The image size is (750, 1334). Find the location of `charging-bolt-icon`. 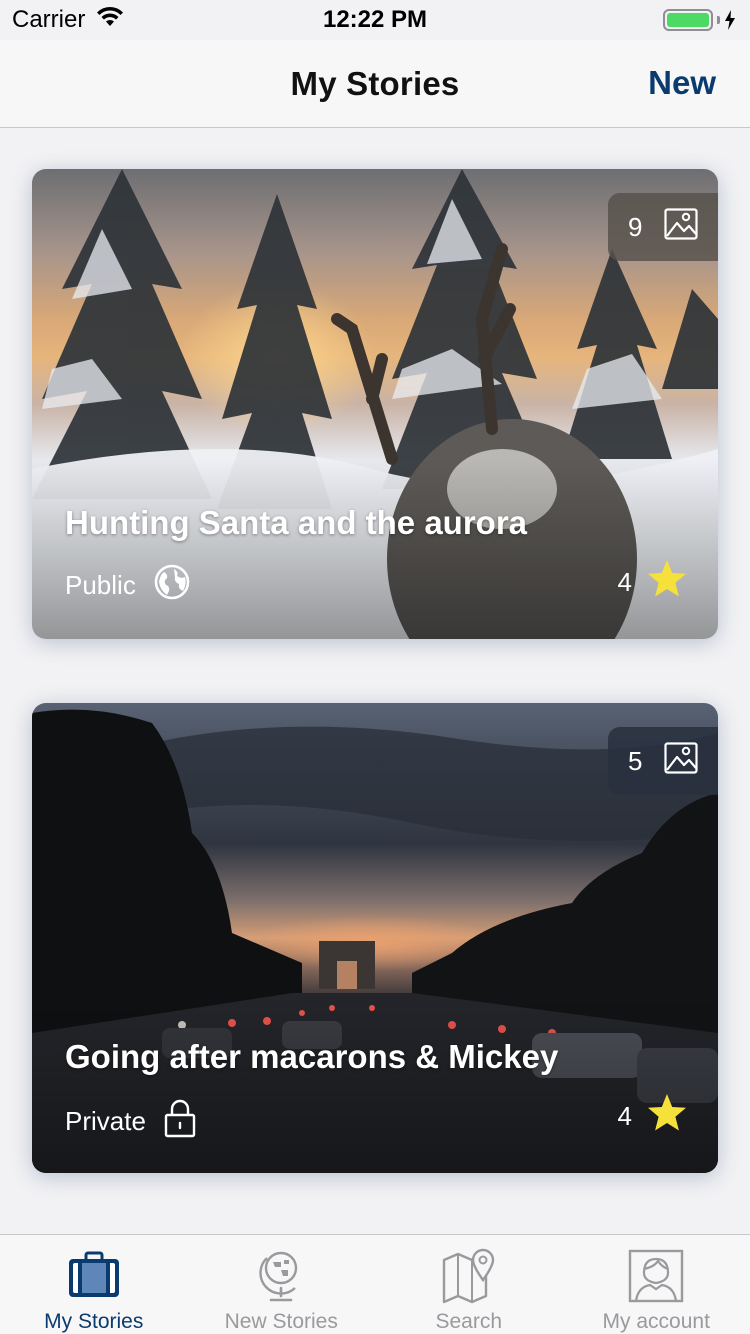

charging-bolt-icon is located at coordinates (730, 20).